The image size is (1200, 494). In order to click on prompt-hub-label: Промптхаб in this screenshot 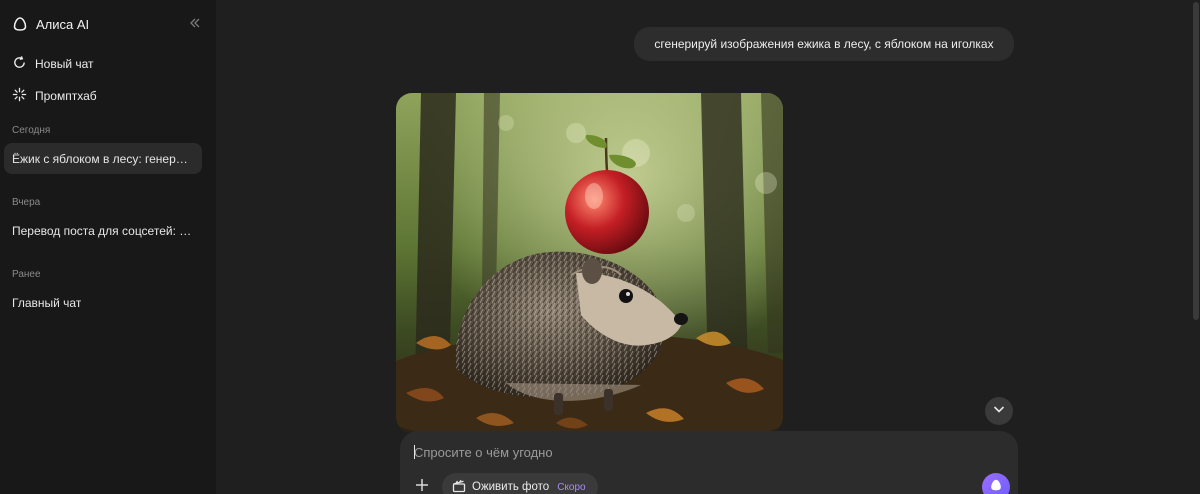, I will do `click(66, 96)`.